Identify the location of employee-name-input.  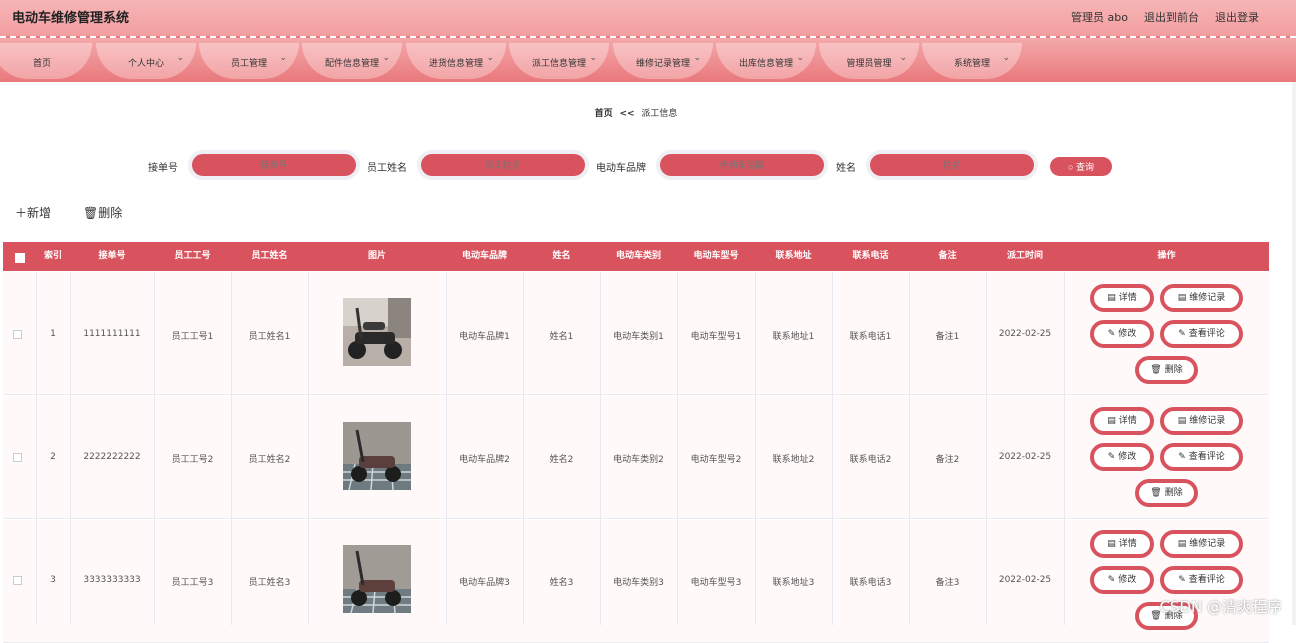
(503, 165).